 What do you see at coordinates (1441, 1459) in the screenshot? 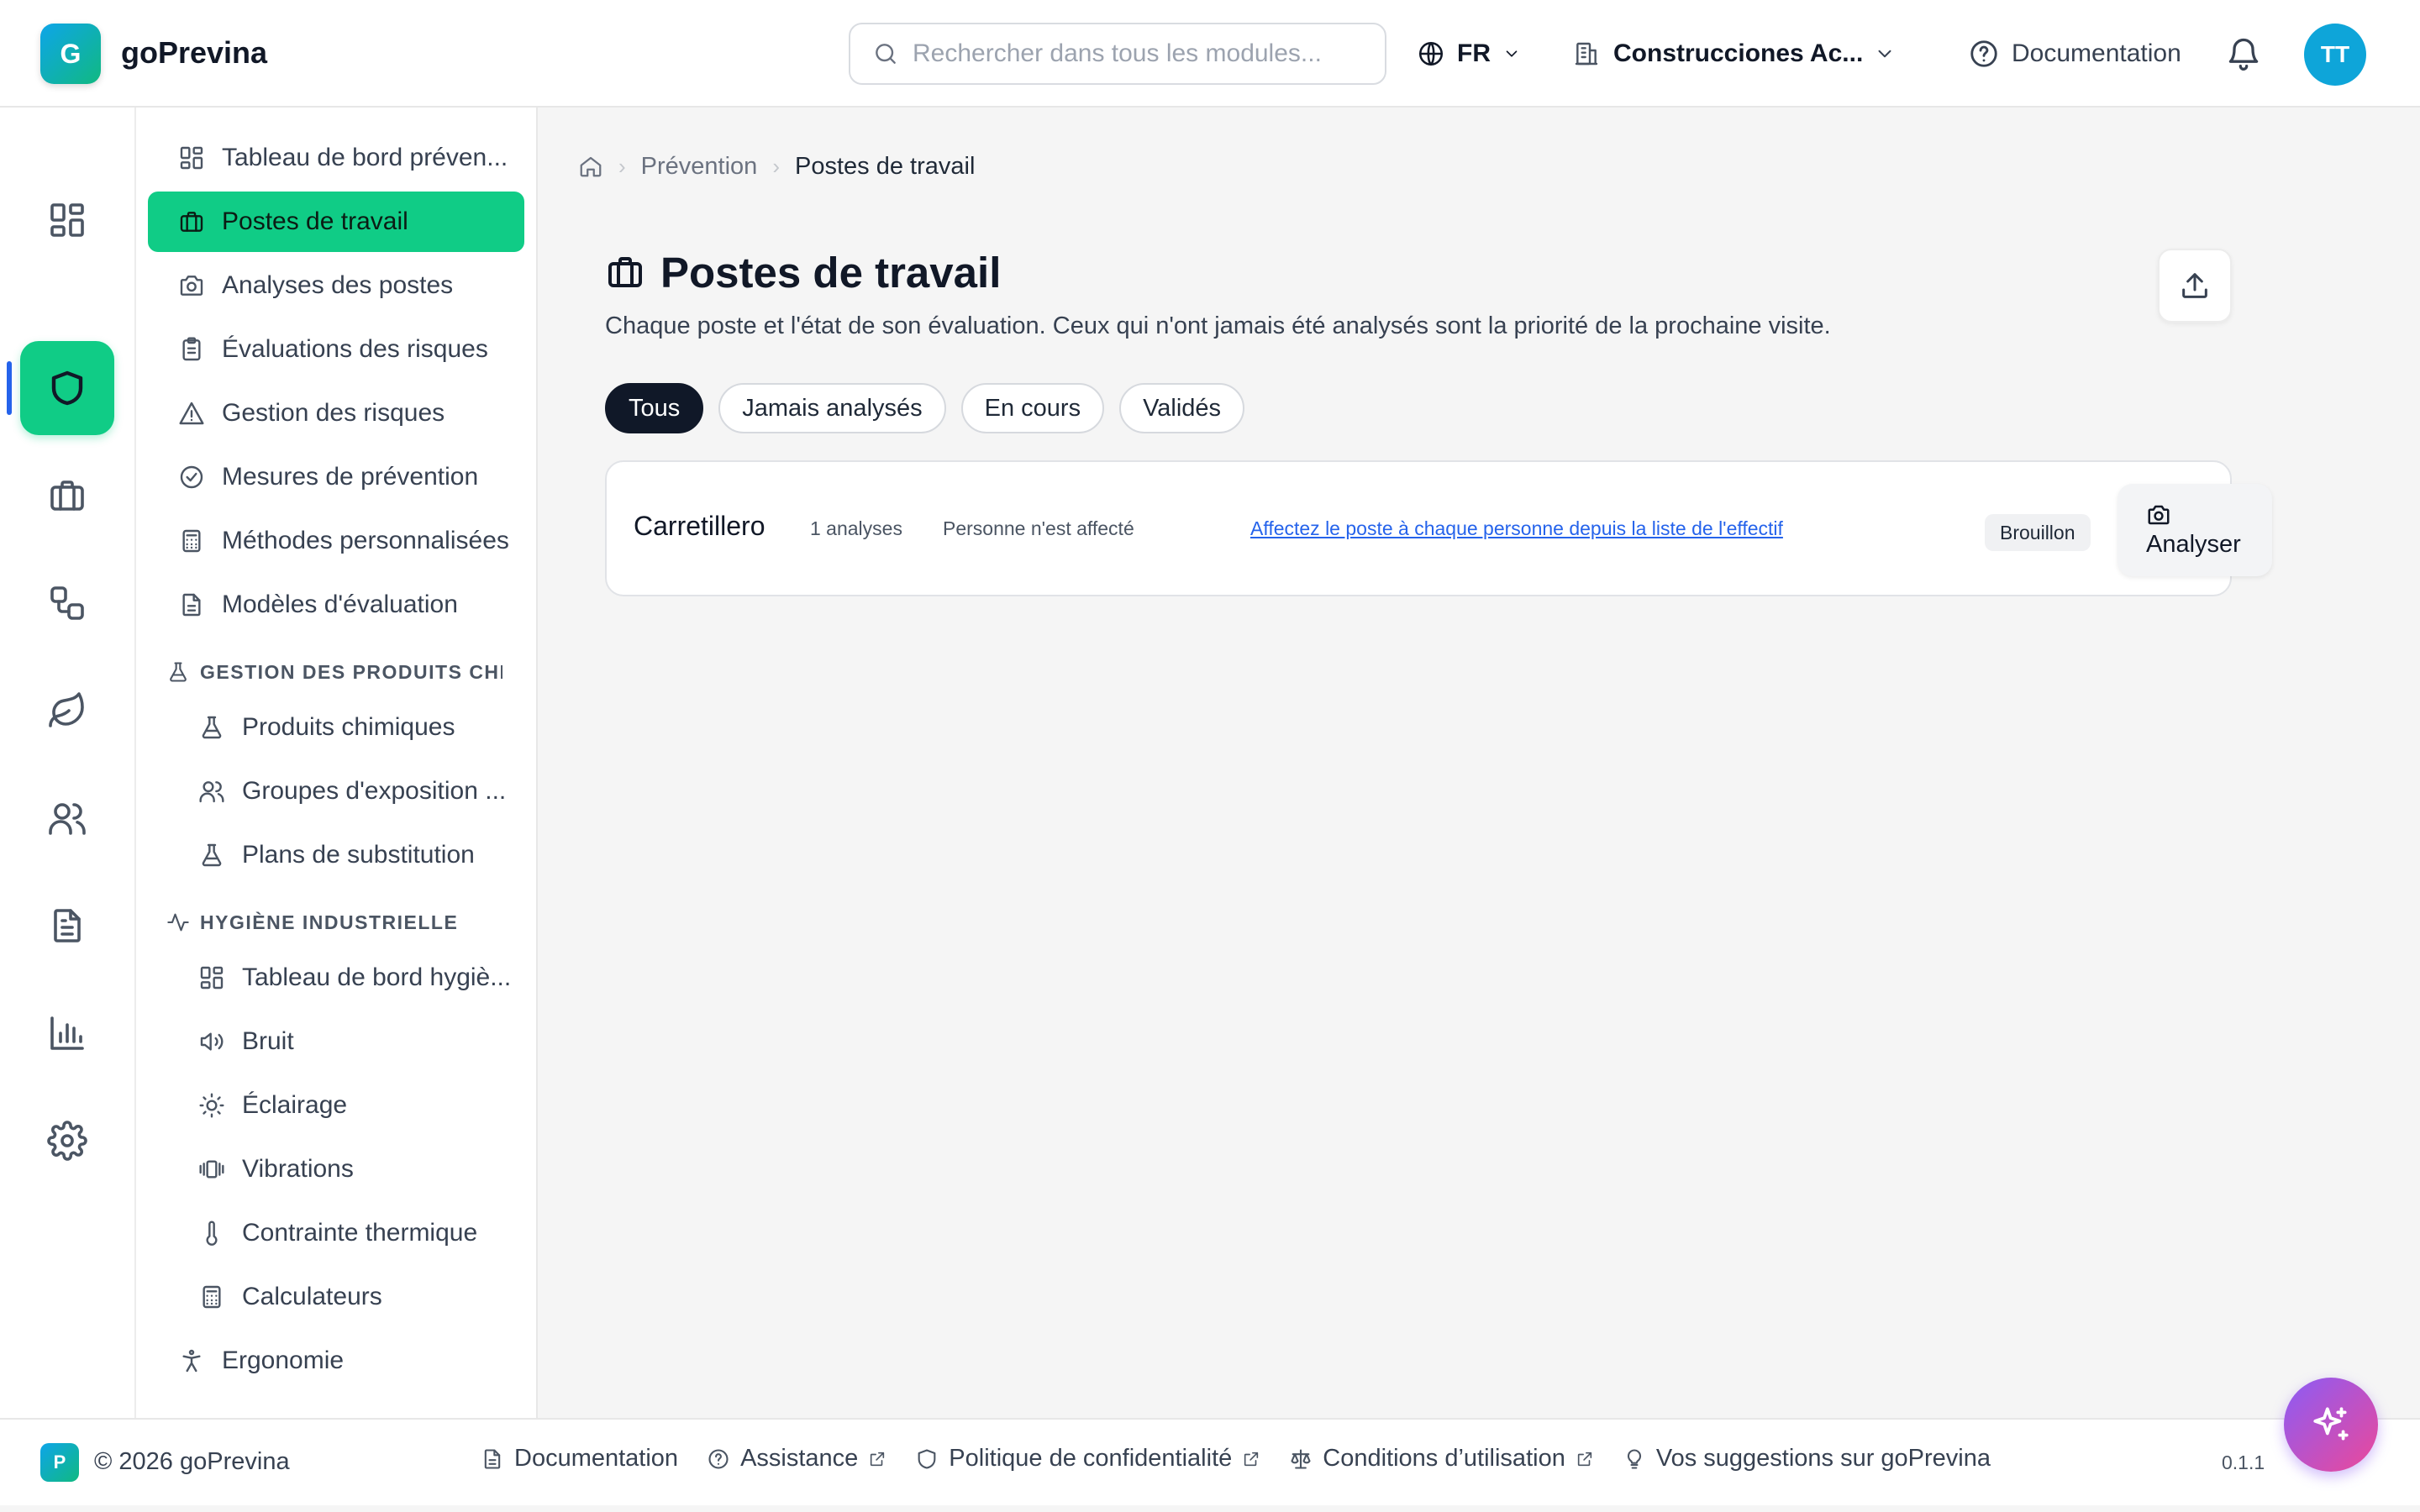
I see `footer-terms-link: Conditions d’utilisation` at bounding box center [1441, 1459].